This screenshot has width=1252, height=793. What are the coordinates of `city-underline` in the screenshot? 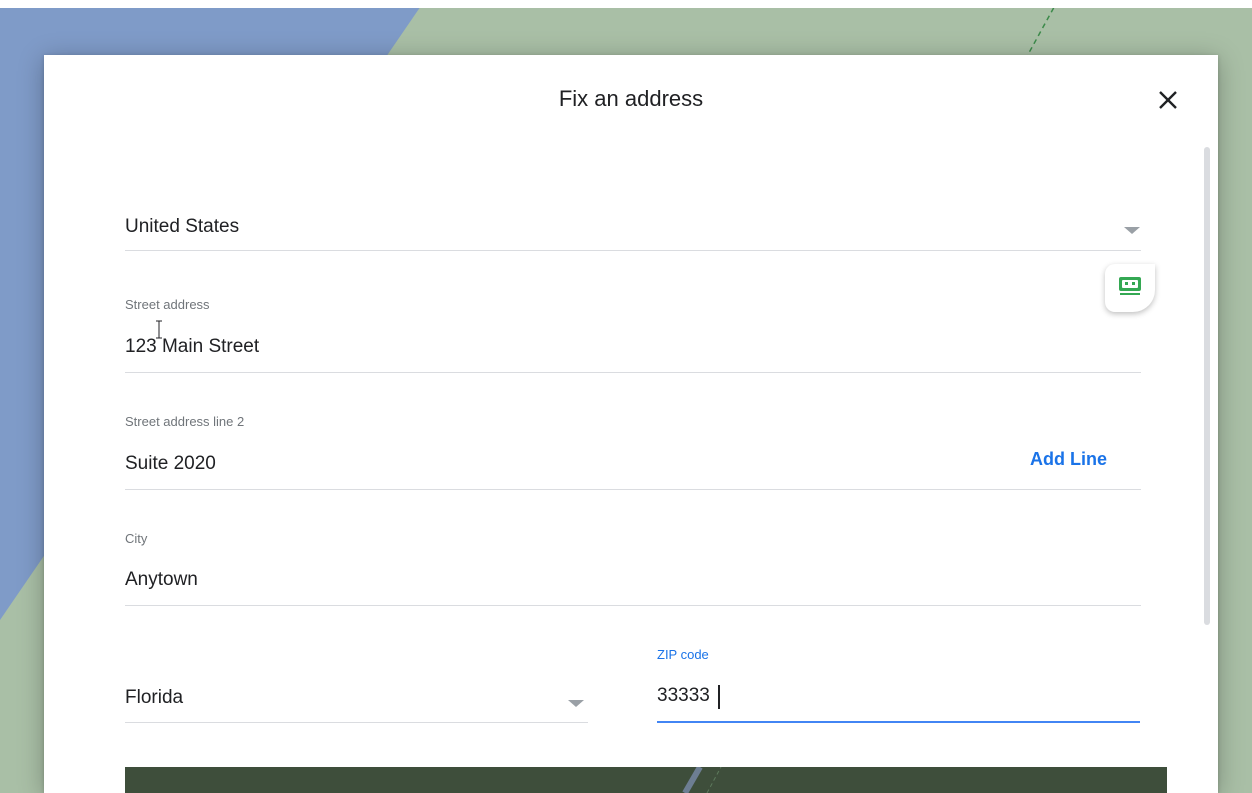 It's located at (633, 605).